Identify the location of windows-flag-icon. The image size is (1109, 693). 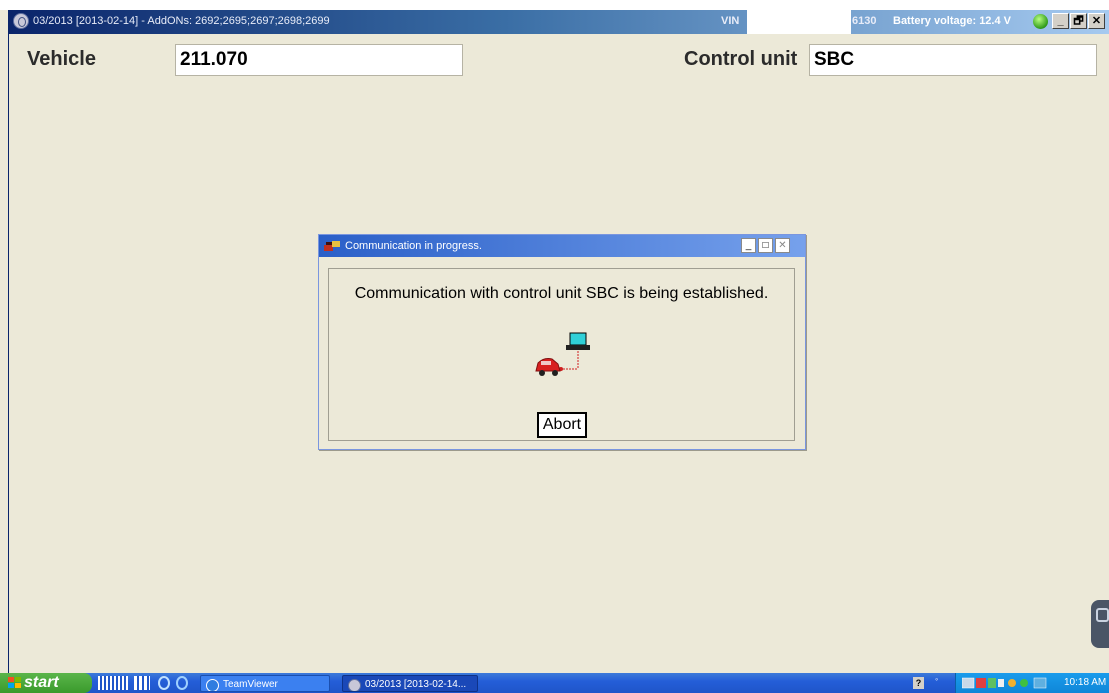
(14, 683).